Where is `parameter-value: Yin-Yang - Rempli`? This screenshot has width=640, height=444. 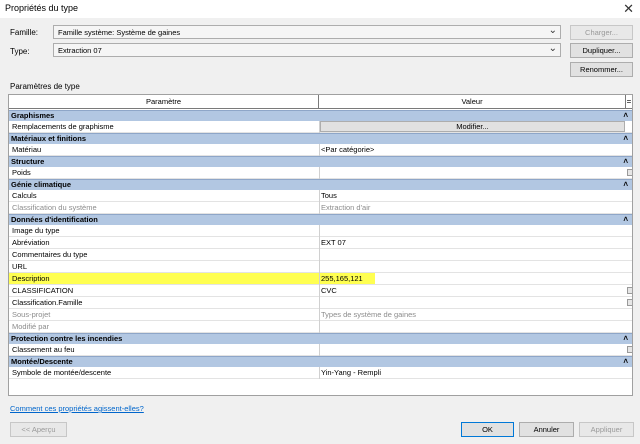 parameter-value: Yin-Yang - Rempli is located at coordinates (471, 372).